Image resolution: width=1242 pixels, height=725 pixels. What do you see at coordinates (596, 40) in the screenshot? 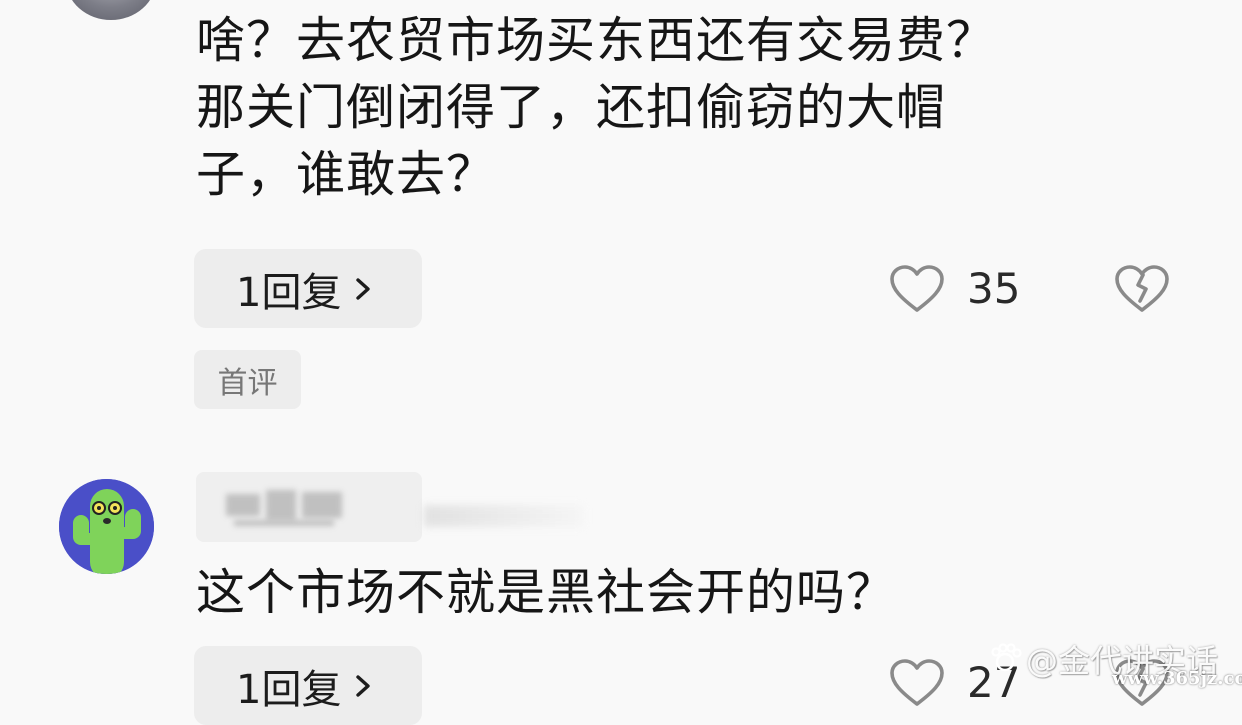
I see `comment-line: 啥？去农贸市场买东西还有交易费？` at bounding box center [596, 40].